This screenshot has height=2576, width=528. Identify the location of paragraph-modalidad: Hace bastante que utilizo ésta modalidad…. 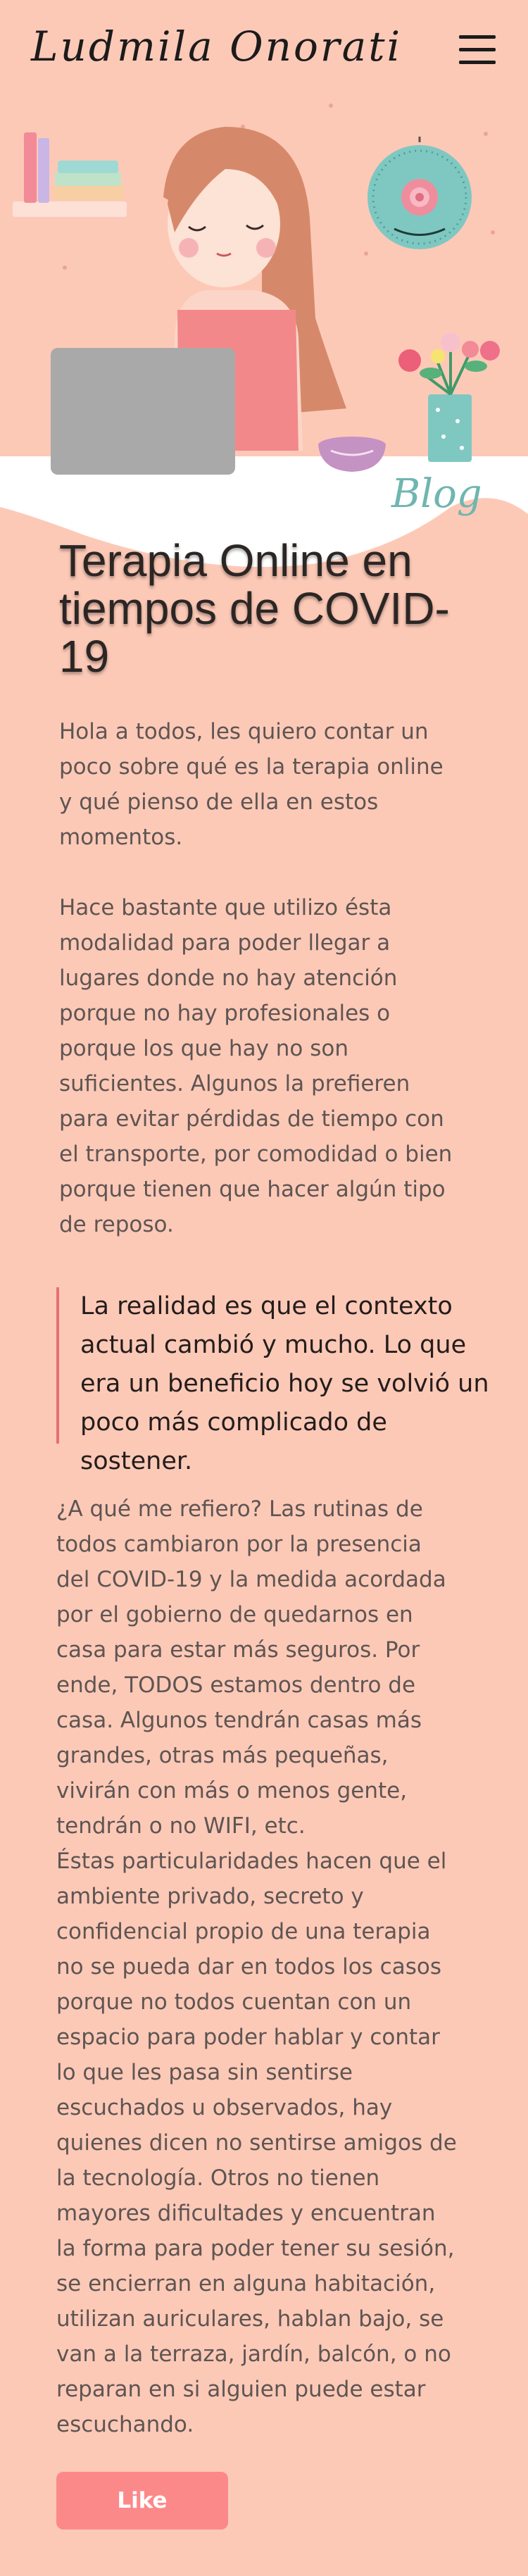
(256, 1066).